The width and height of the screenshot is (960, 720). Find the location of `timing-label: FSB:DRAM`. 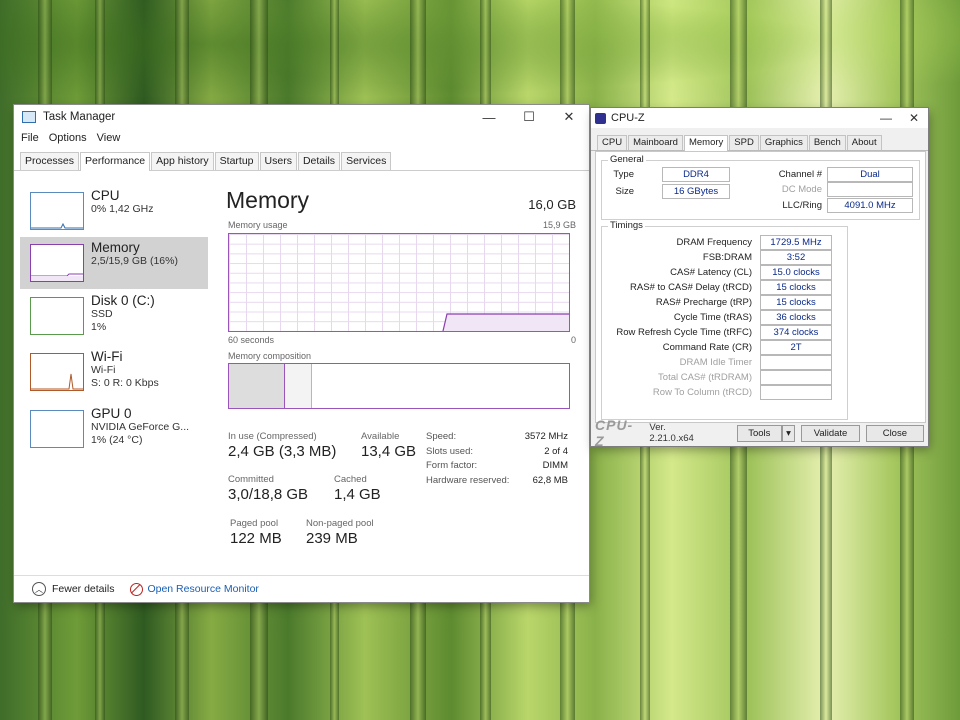

timing-label: FSB:DRAM is located at coordinates (727, 257).